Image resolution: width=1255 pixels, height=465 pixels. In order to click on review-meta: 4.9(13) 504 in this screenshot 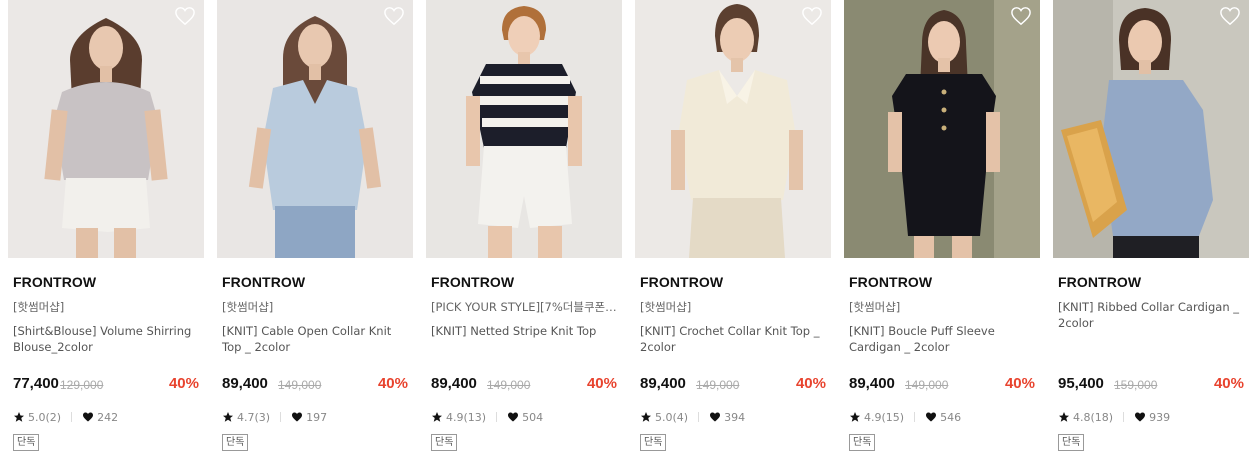, I will do `click(487, 417)`.